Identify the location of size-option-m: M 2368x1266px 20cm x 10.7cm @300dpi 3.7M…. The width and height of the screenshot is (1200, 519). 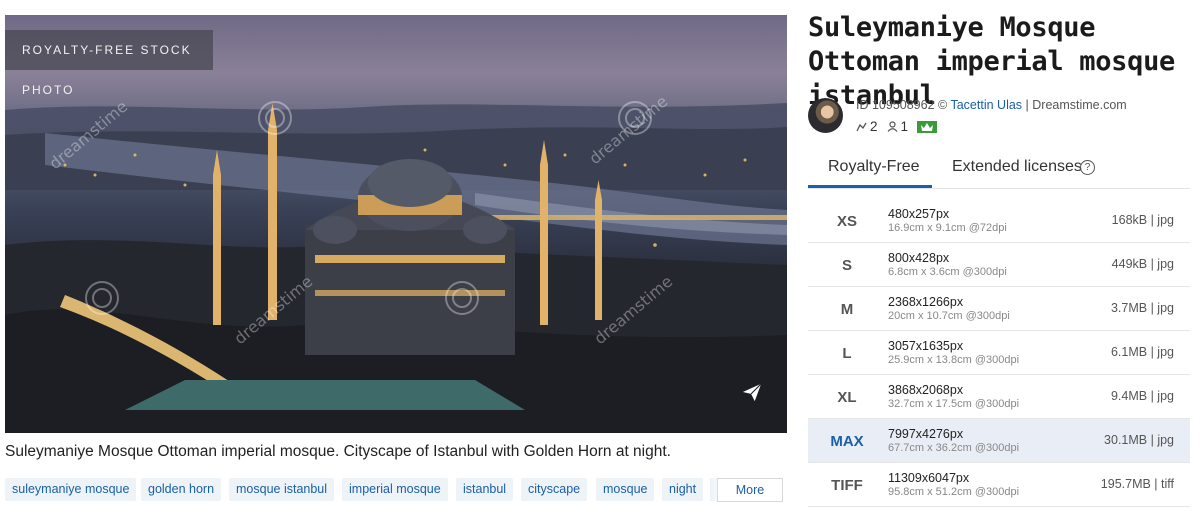
(999, 309).